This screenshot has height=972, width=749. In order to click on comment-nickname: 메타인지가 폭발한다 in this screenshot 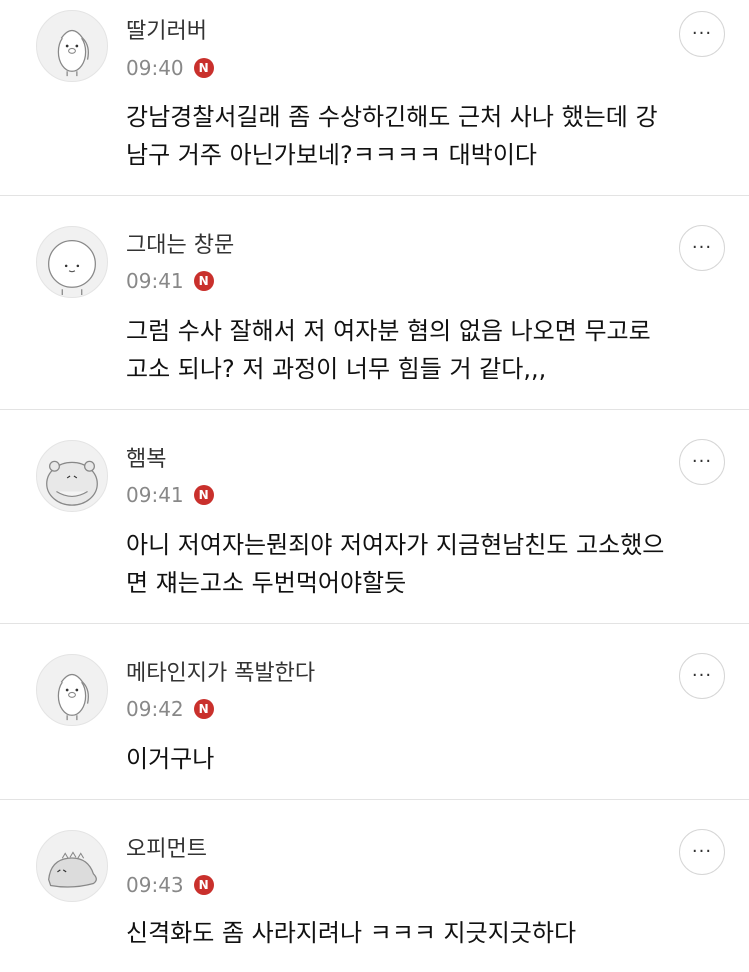, I will do `click(220, 674)`.